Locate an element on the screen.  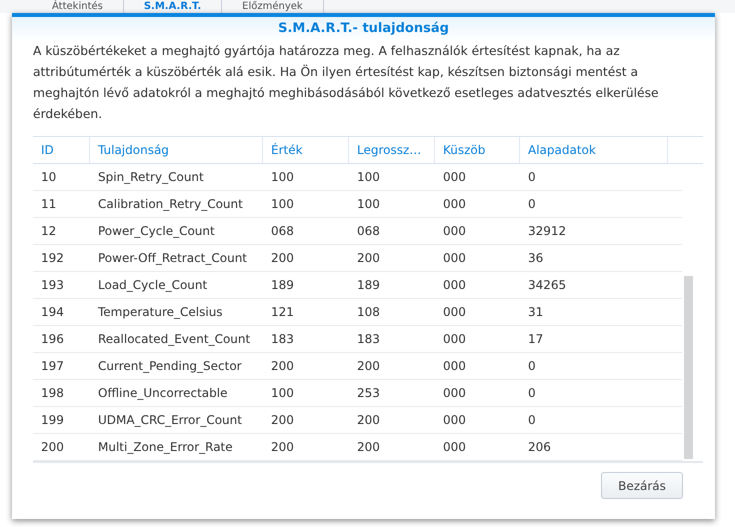
column-header: ID is located at coordinates (61, 150).